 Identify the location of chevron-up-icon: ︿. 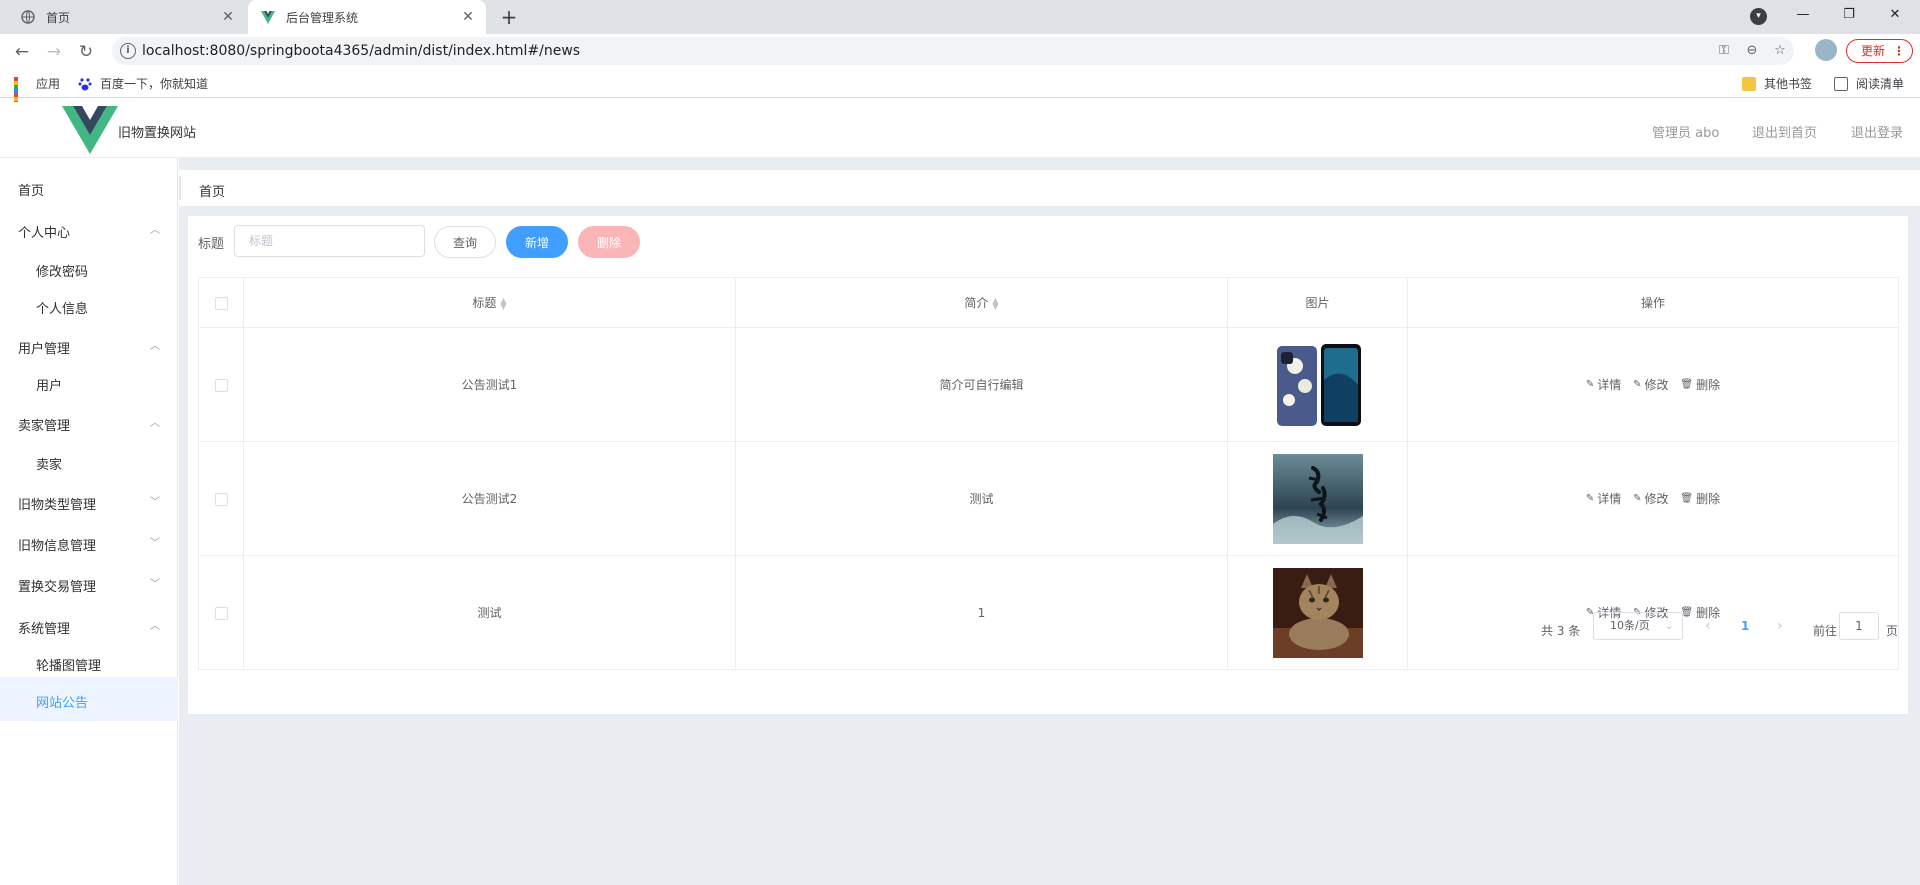
(155, 423).